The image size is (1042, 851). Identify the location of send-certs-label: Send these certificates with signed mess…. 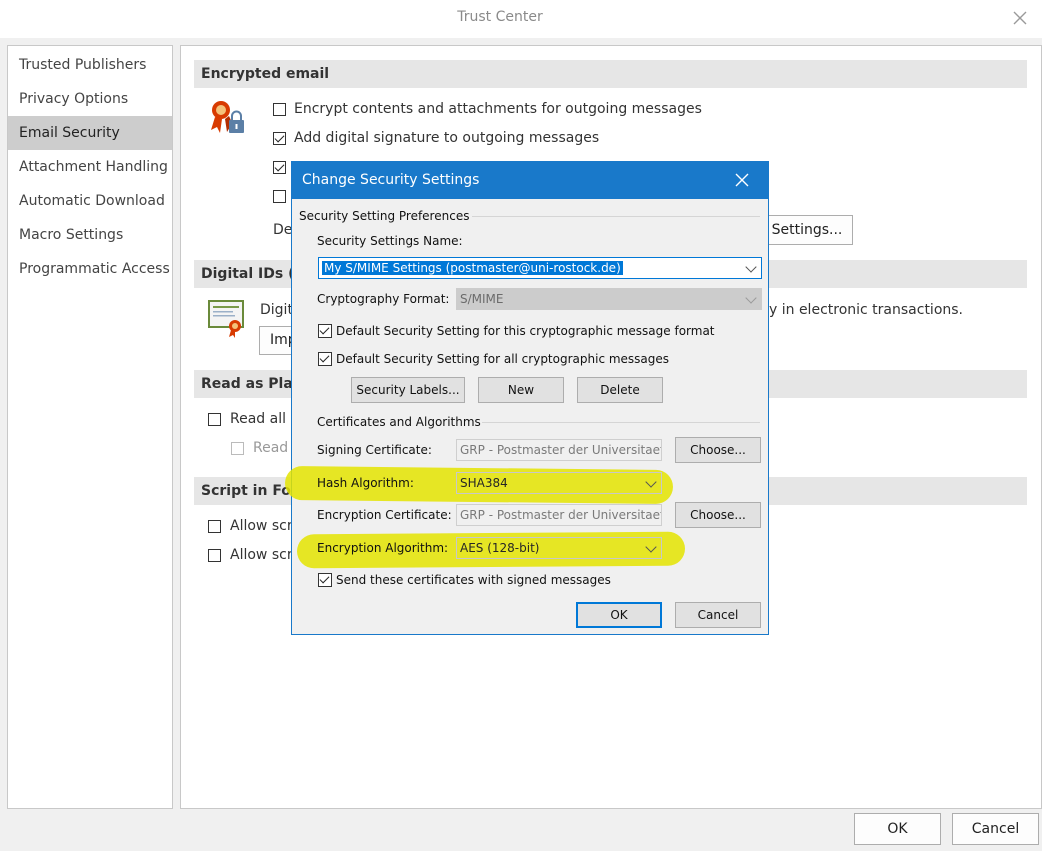
(473, 580).